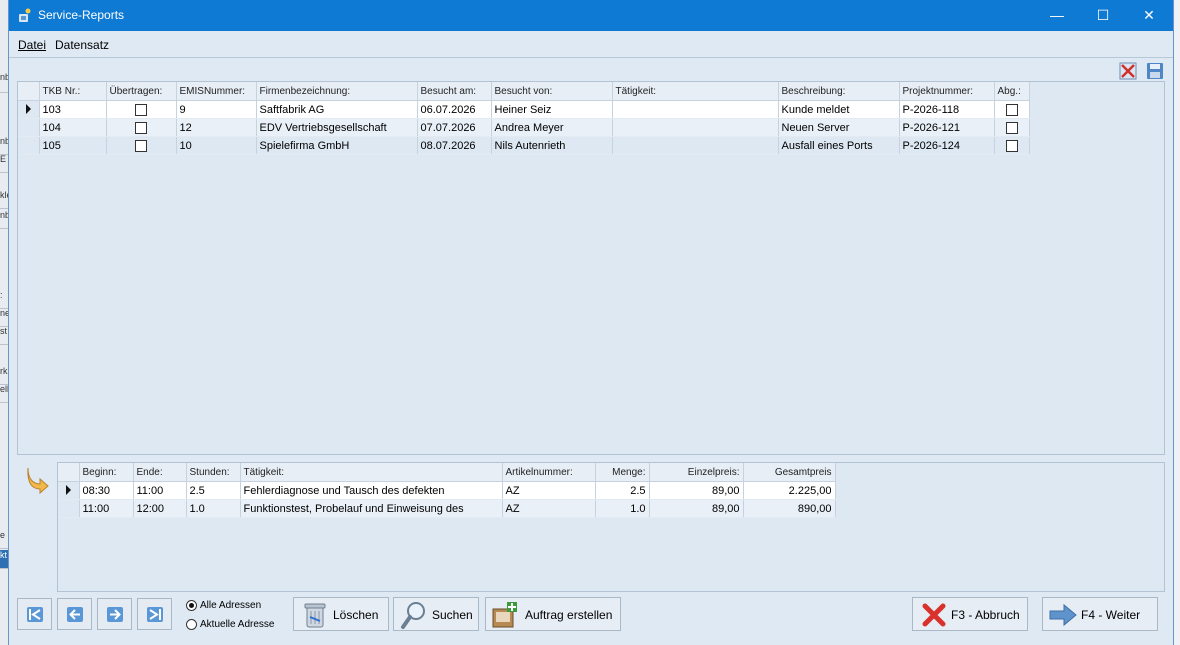  What do you see at coordinates (141, 91) in the screenshot?
I see `col-uebertragen: Übertragen:` at bounding box center [141, 91].